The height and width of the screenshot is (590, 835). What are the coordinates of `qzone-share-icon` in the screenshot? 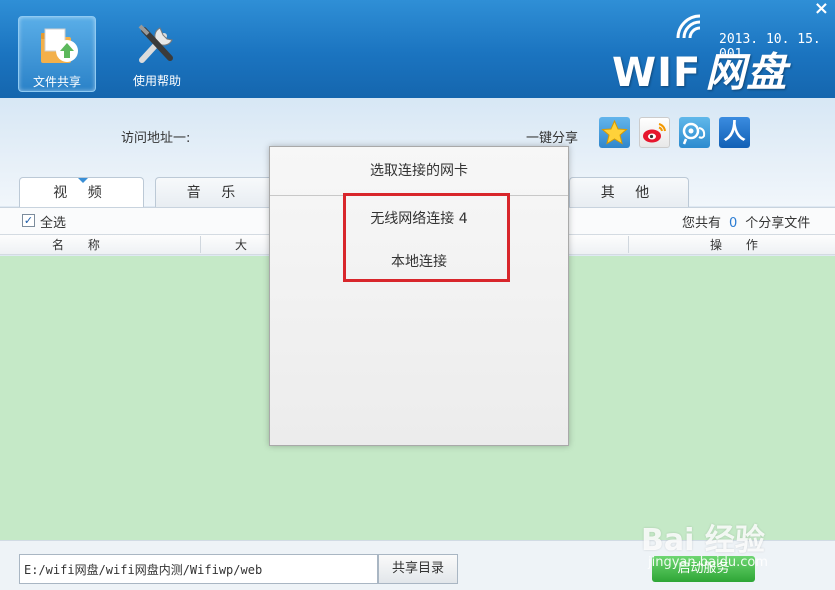 It's located at (614, 132).